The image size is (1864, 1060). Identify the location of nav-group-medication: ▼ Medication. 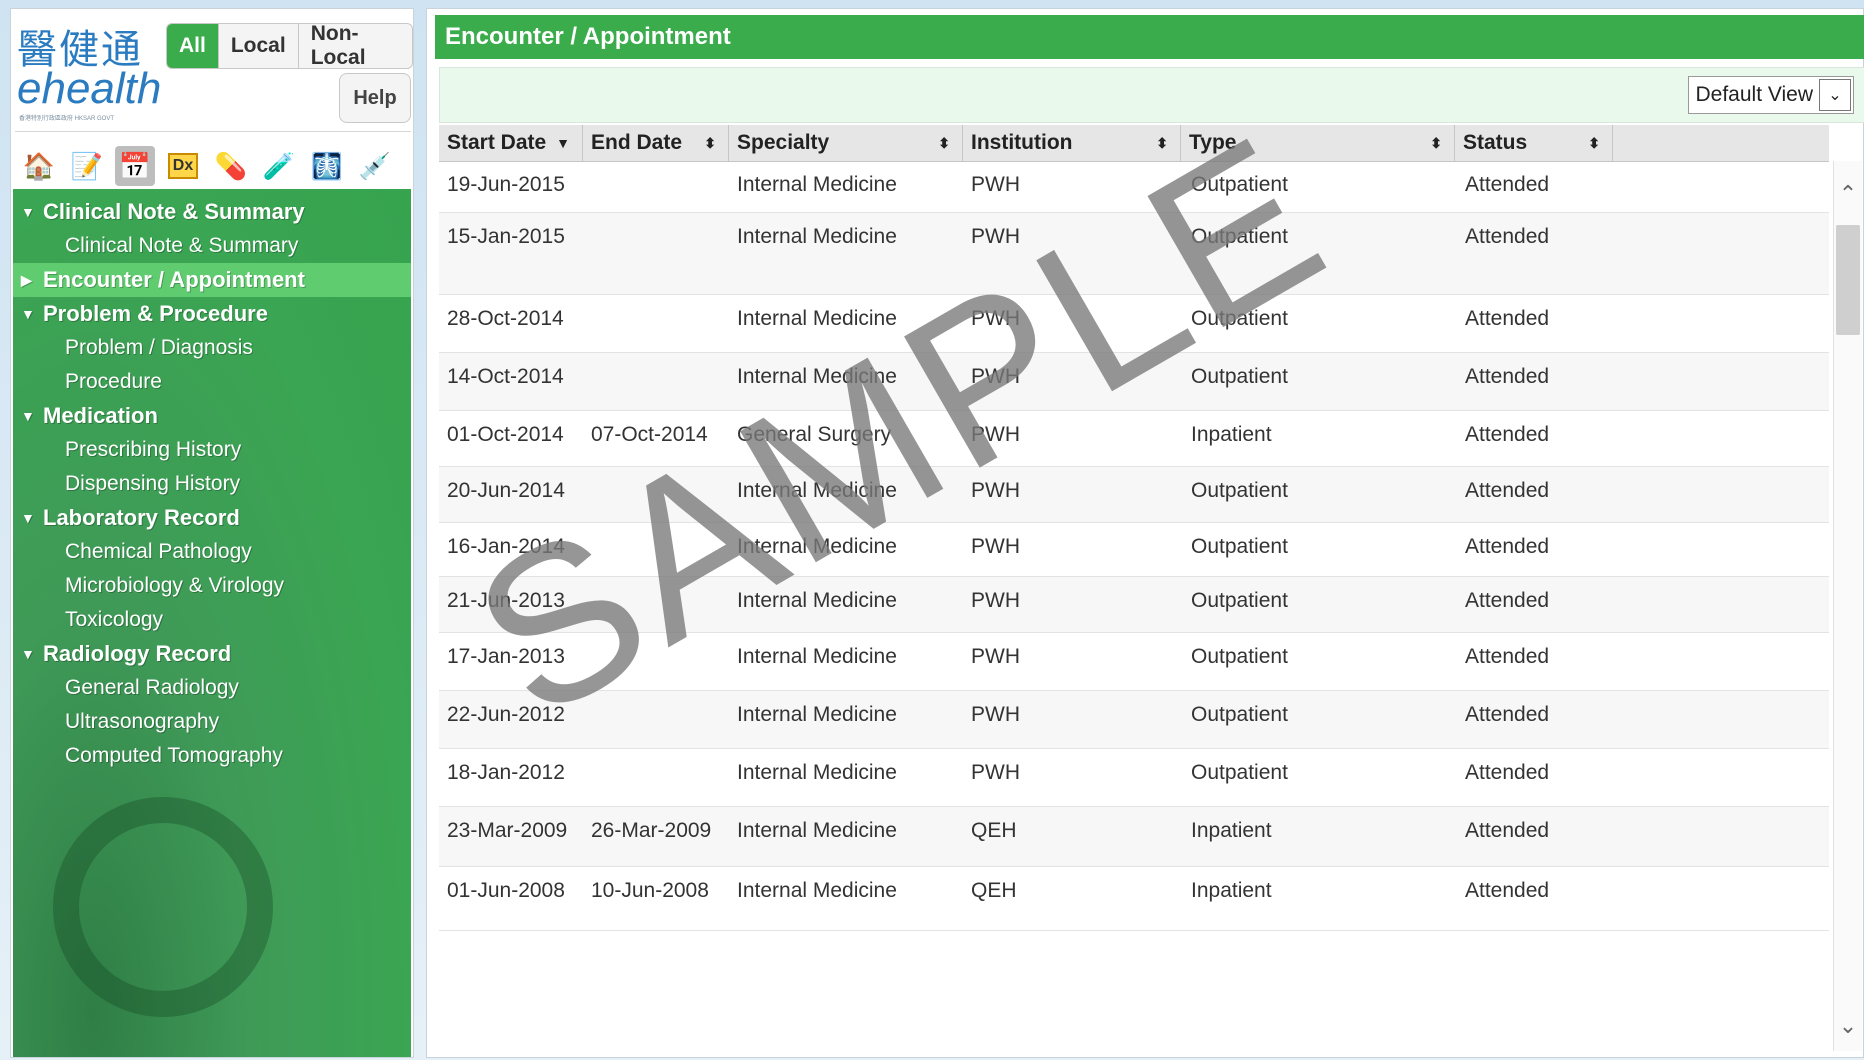
(212, 416).